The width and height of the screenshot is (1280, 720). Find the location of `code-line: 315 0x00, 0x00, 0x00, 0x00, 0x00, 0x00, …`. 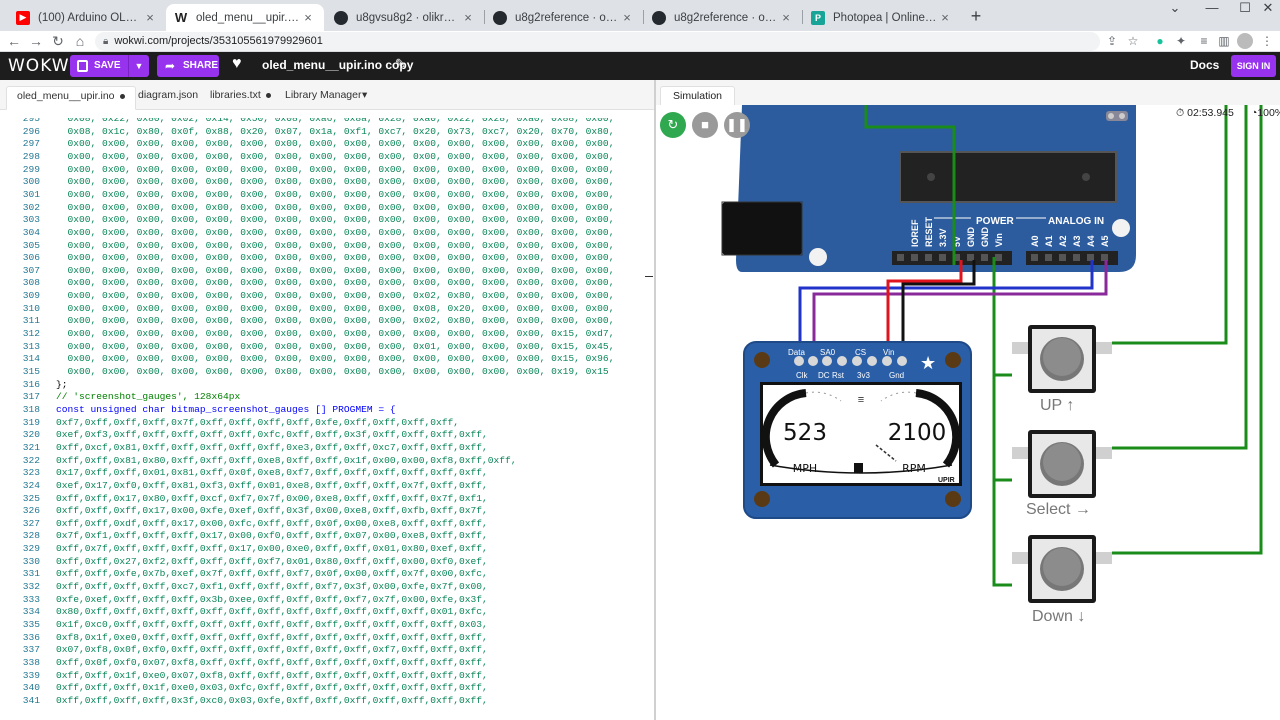

code-line: 315 0x00, 0x00, 0x00, 0x00, 0x00, 0x00, … is located at coordinates (327, 372).